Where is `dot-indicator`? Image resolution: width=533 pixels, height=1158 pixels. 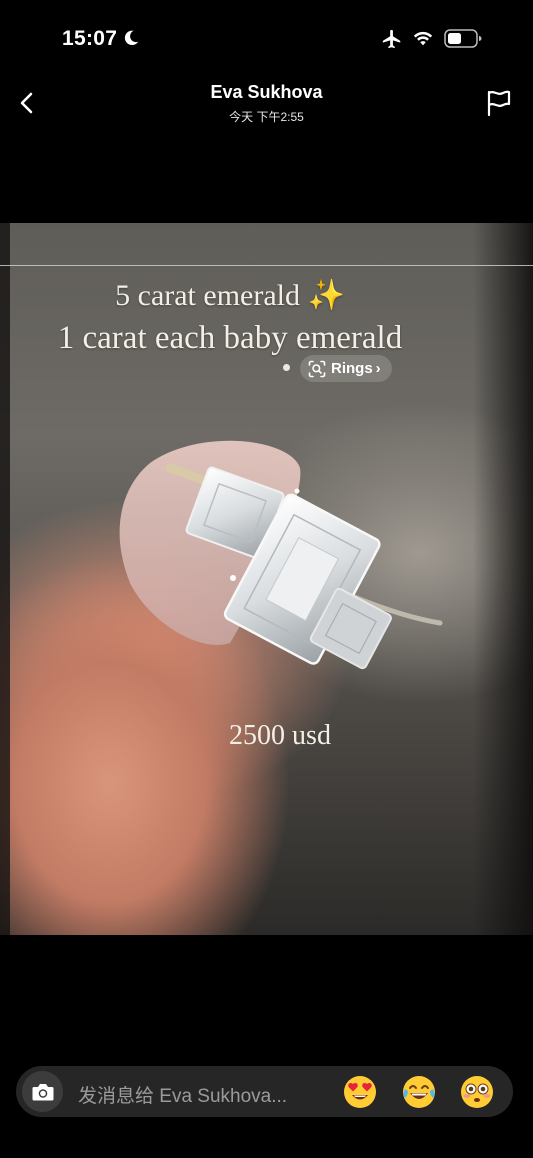 dot-indicator is located at coordinates (286, 367).